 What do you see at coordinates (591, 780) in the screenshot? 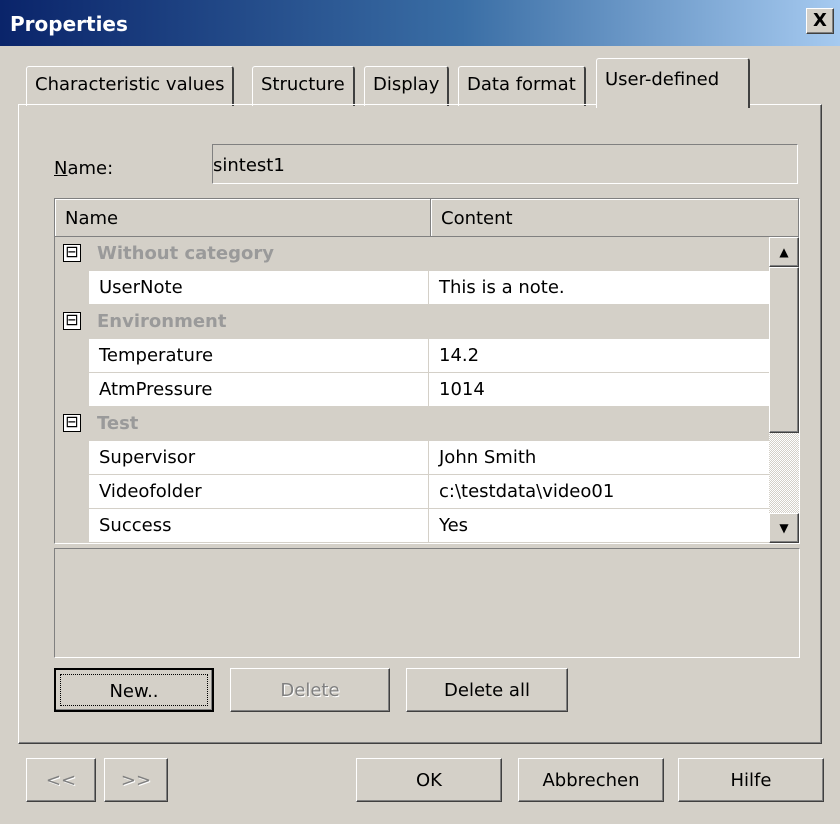
I see `cancel-button: Abbrechen` at bounding box center [591, 780].